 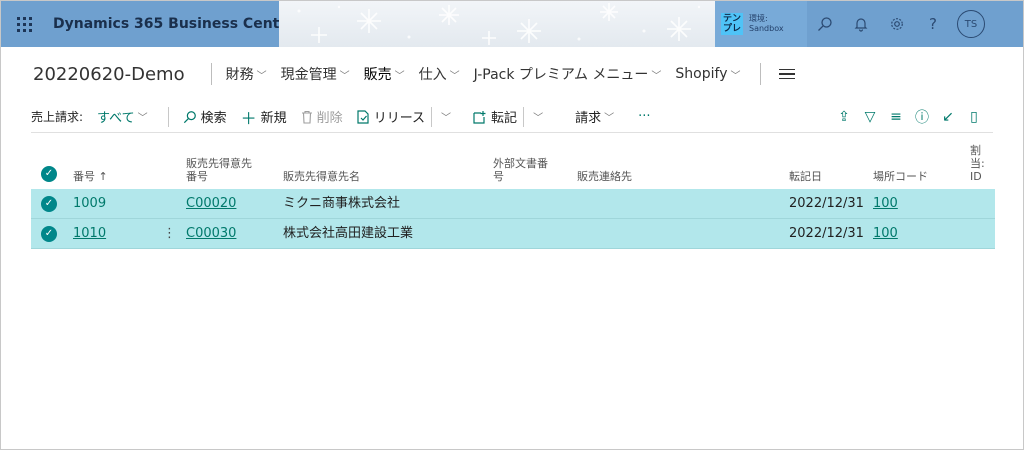 I want to click on customer-name: ミクニ商事株式会社, so click(x=342, y=203).